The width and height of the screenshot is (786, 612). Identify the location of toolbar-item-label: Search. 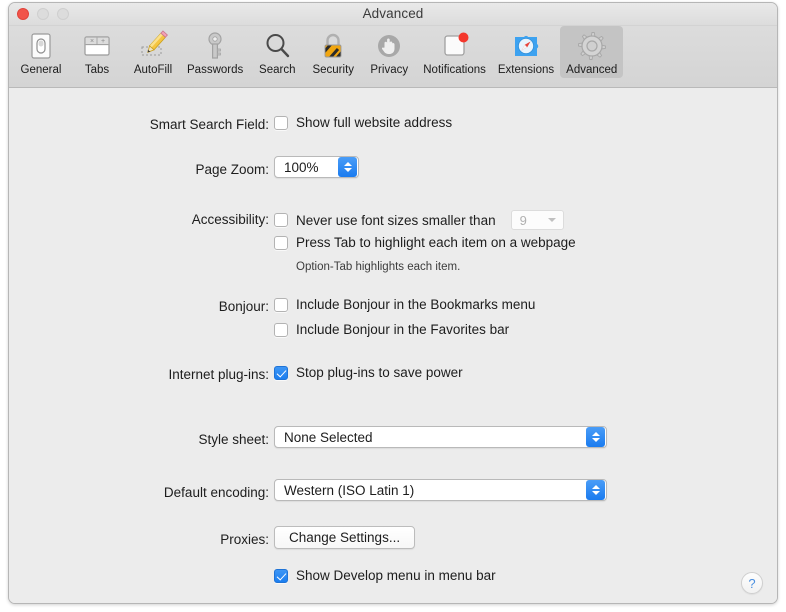
(277, 70).